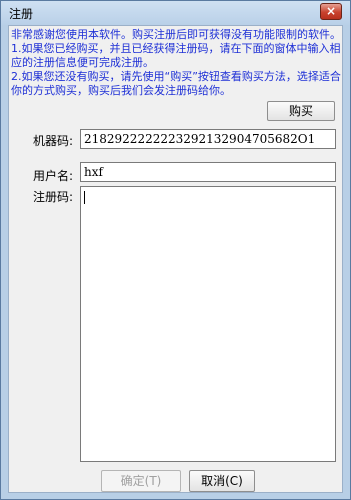  I want to click on username-field: hxf, so click(208, 172).